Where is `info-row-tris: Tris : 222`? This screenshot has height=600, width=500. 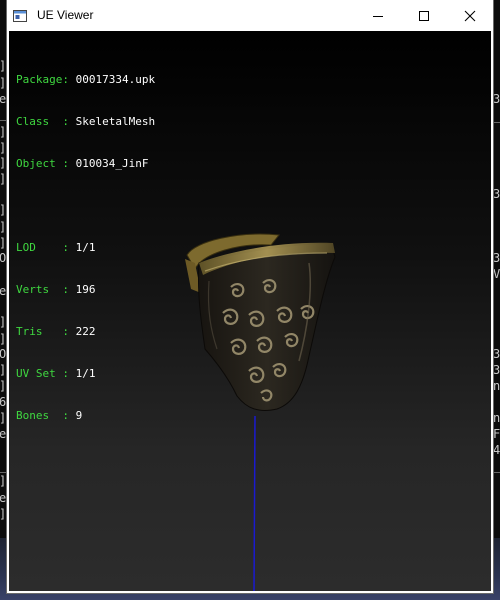 info-row-tris: Tris : 222 is located at coordinates (85, 332).